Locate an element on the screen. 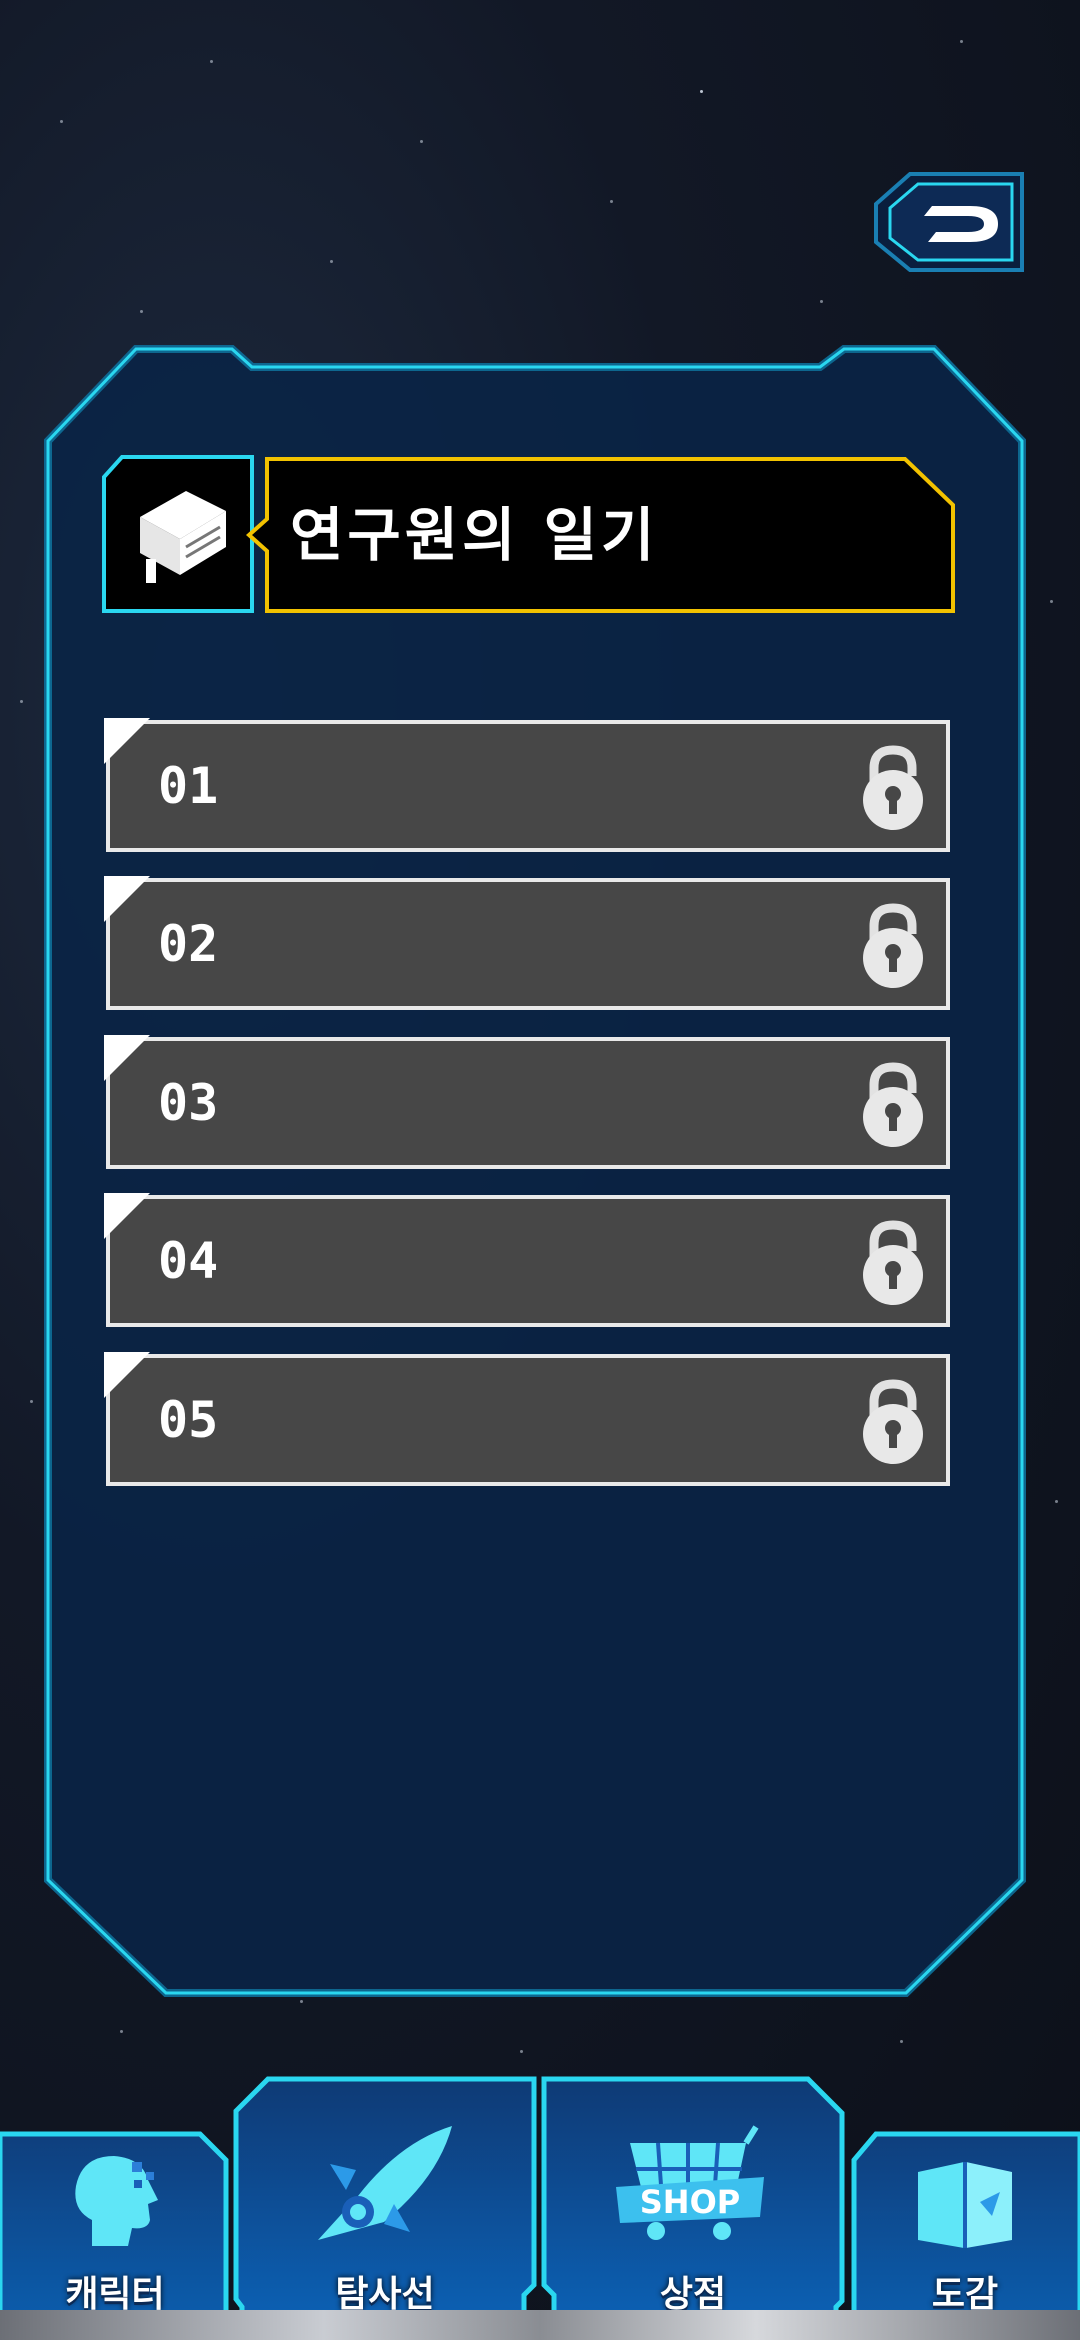 This screenshot has width=1080, height=2340. bottom-navigation: 캐릭터 탐사선 SHOP 상점 도감 is located at coordinates (540, 2207).